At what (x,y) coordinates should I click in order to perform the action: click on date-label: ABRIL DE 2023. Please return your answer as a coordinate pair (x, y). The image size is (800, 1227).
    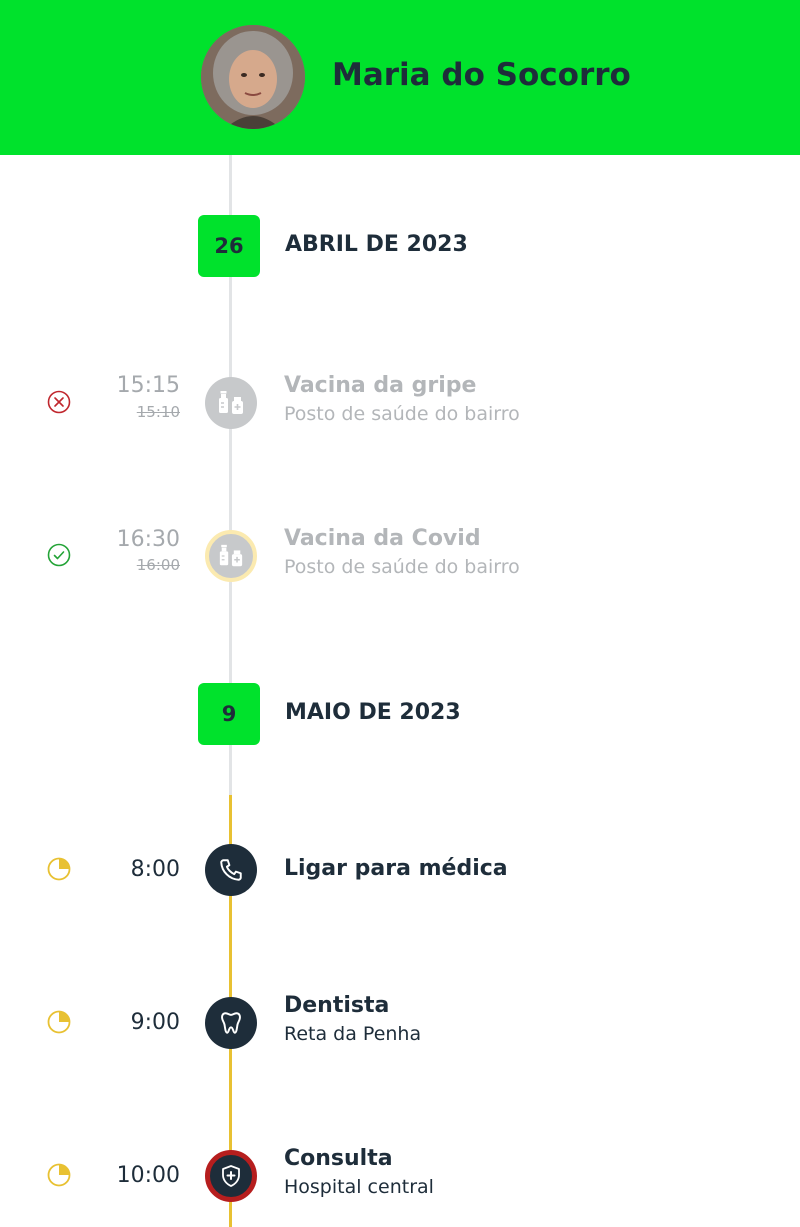
    Looking at the image, I should click on (376, 244).